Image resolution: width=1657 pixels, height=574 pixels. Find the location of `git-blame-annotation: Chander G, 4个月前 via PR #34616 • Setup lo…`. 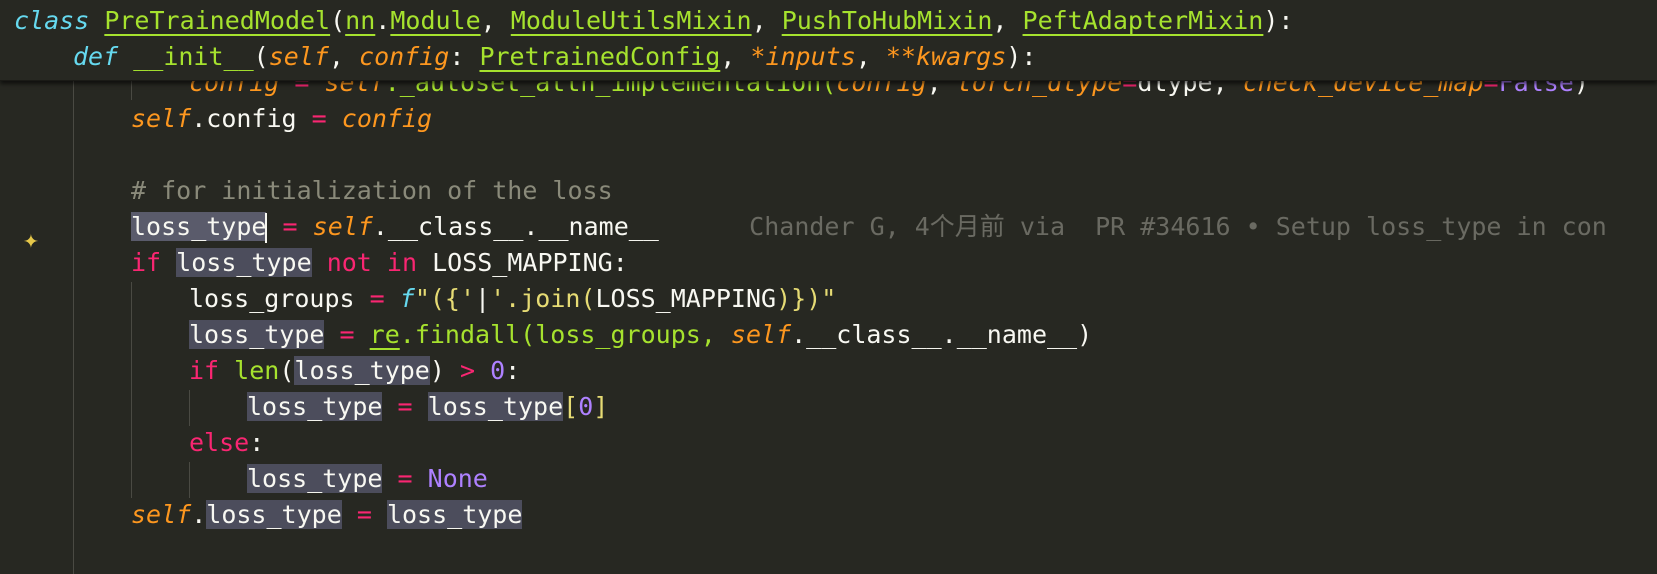

git-blame-annotation: Chander G, 4个月前 via PR #34616 • Setup lo… is located at coordinates (1178, 226).